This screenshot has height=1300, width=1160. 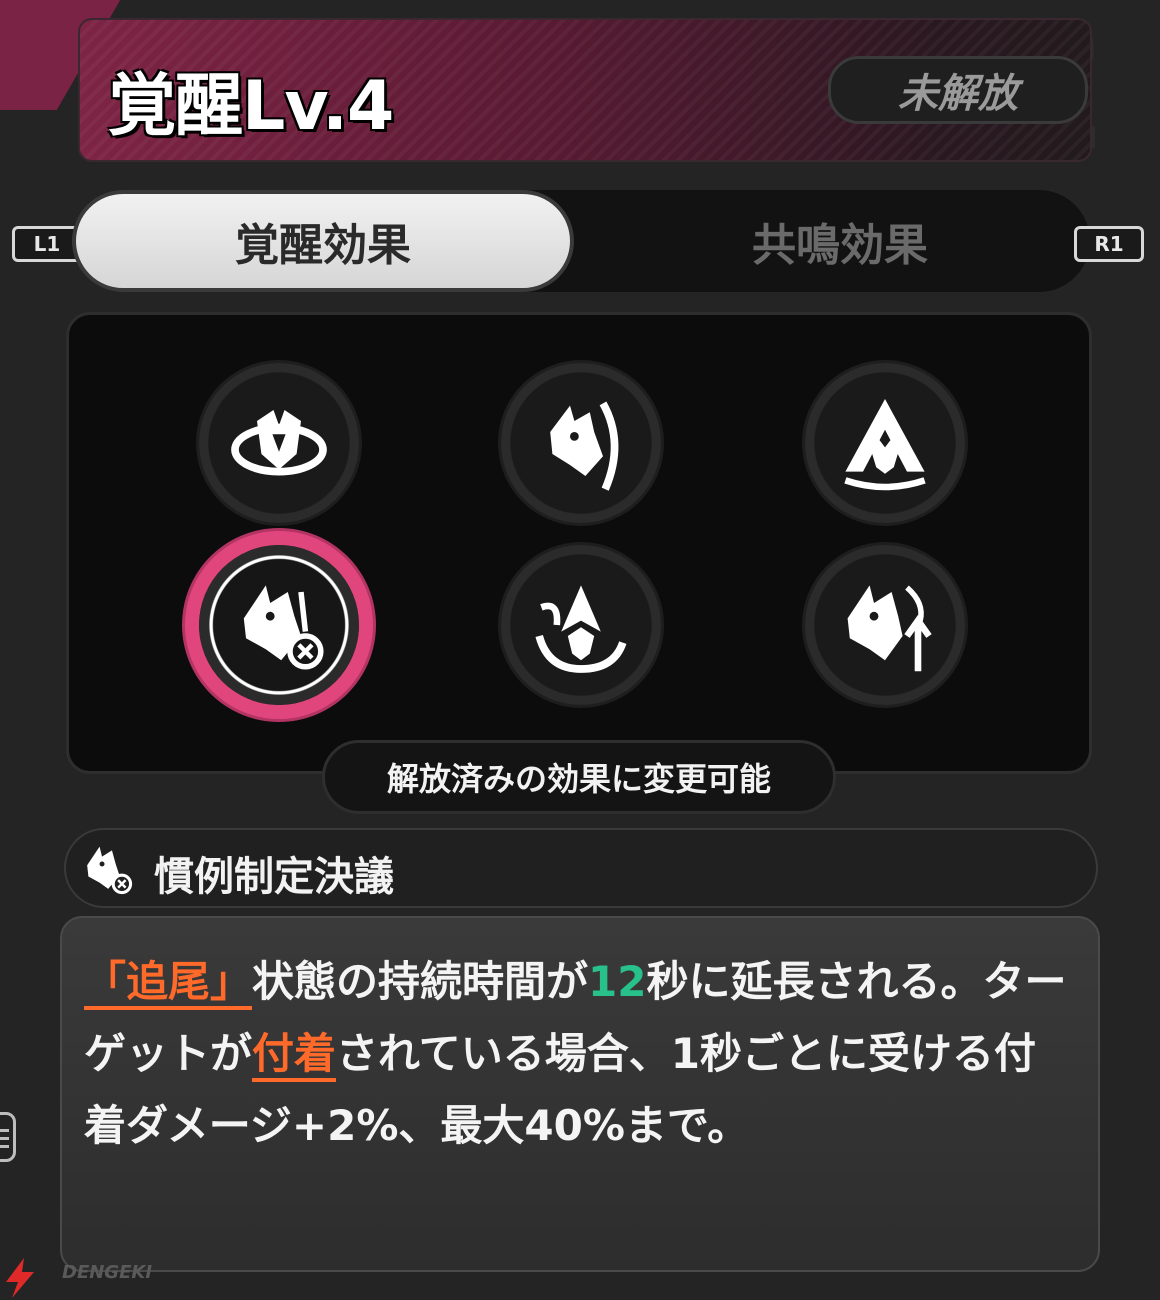 What do you see at coordinates (840, 241) in the screenshot?
I see `tab-resonance-effect: 共鳴効果` at bounding box center [840, 241].